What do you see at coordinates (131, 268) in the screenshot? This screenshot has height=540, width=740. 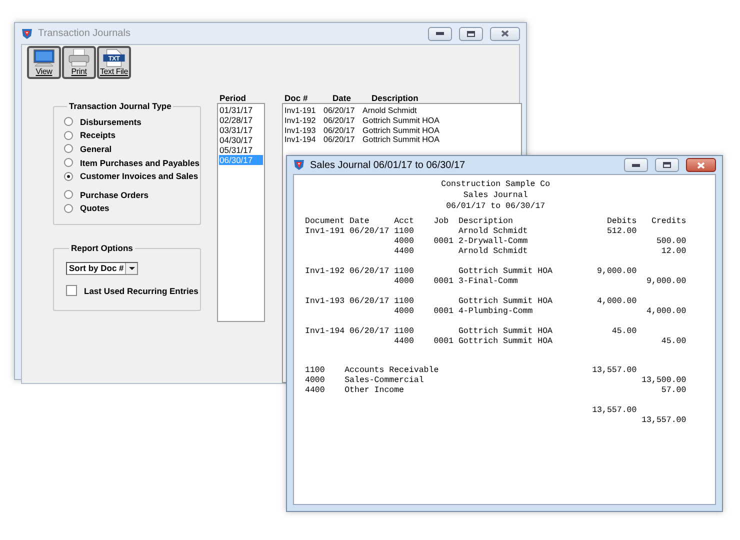 I see `caret-icon` at bounding box center [131, 268].